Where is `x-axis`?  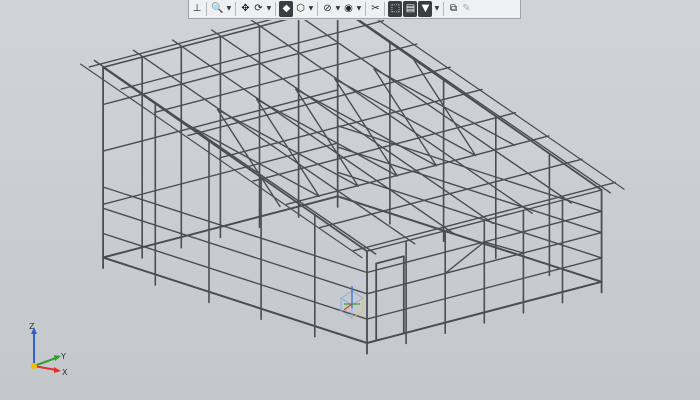
x-axis is located at coordinates (45, 368).